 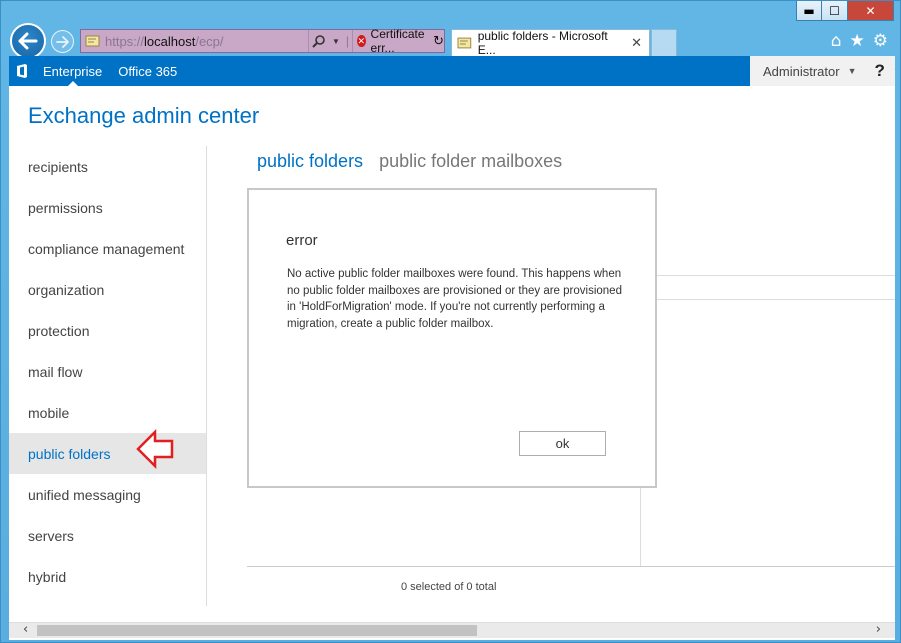 I want to click on error-icon: ✕, so click(x=361, y=41).